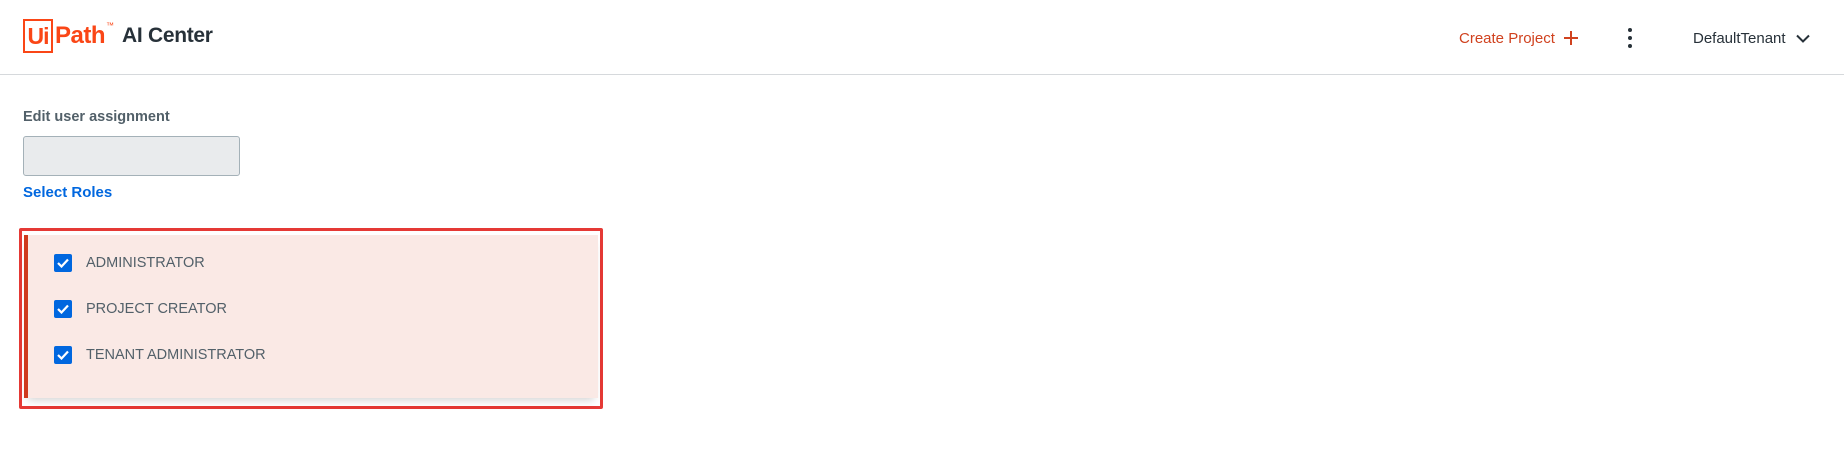 The image size is (1844, 472). What do you see at coordinates (118, 36) in the screenshot?
I see `uipath-logo: Ui Path ™ AI Center` at bounding box center [118, 36].